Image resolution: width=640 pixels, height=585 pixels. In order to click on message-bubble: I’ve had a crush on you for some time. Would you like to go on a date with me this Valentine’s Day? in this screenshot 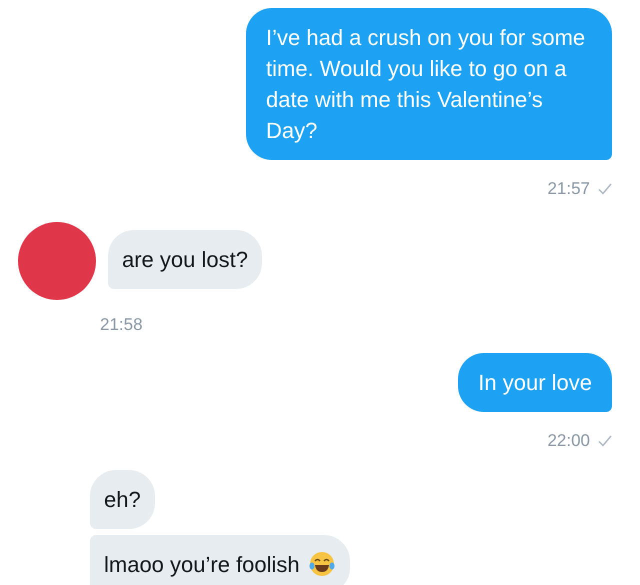, I will do `click(429, 84)`.